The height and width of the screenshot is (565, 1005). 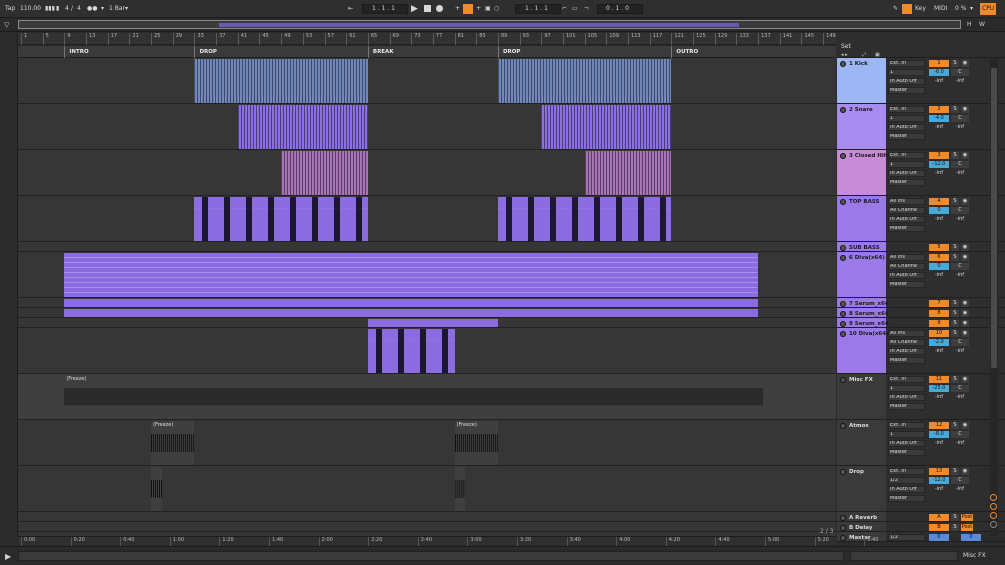 What do you see at coordinates (427, 52) in the screenshot?
I see `locator-strip: INTRO DROP BREAK DROP OUTRO` at bounding box center [427, 52].